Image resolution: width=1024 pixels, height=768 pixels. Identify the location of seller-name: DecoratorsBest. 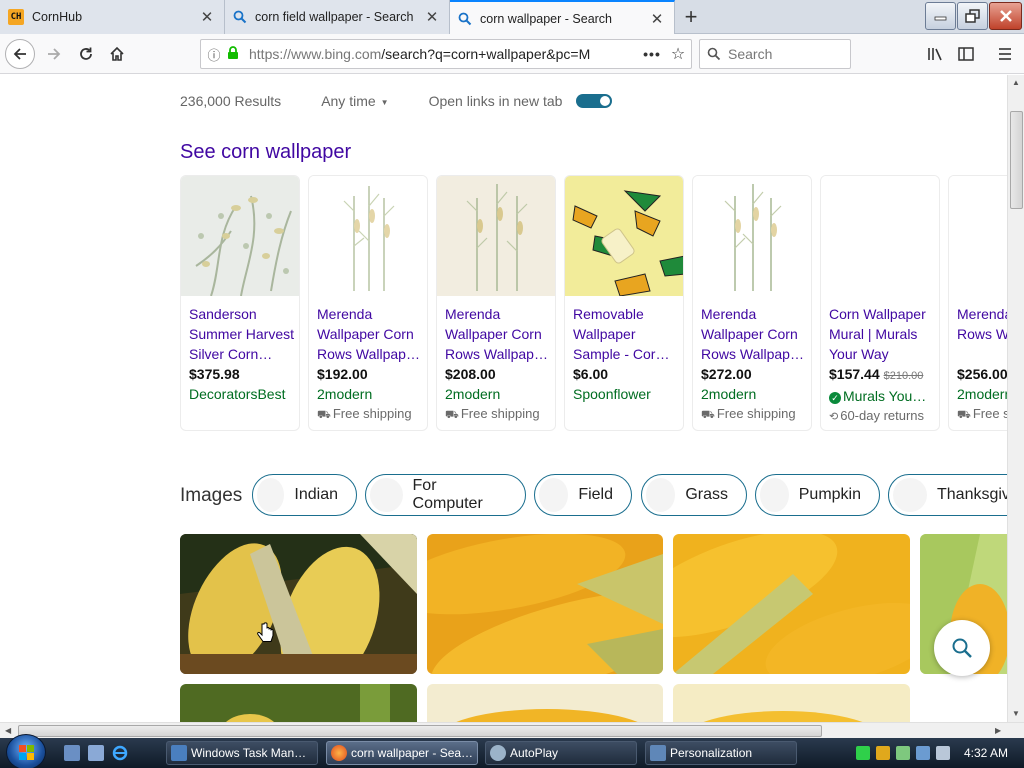
(244, 394).